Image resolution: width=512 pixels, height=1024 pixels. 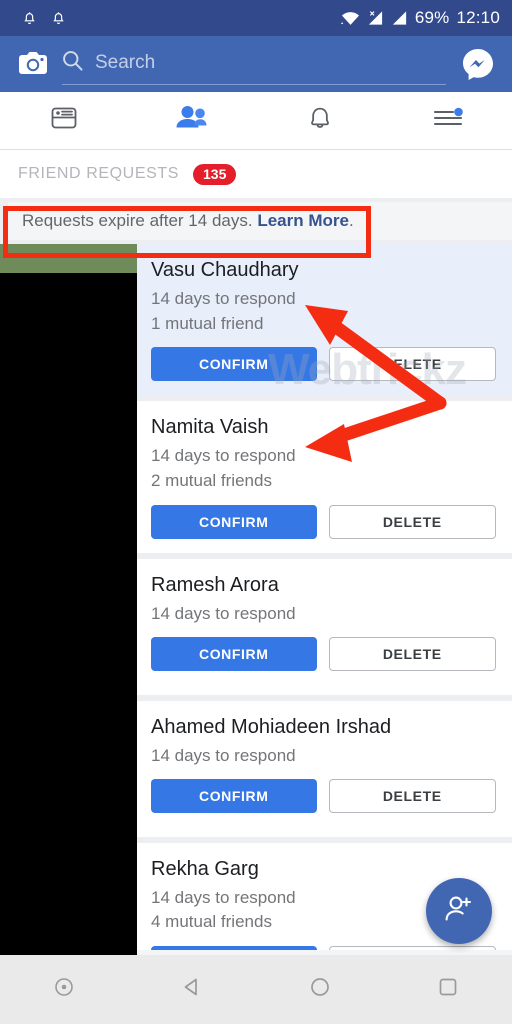 I want to click on status-bar-notifications, so click(x=39, y=18).